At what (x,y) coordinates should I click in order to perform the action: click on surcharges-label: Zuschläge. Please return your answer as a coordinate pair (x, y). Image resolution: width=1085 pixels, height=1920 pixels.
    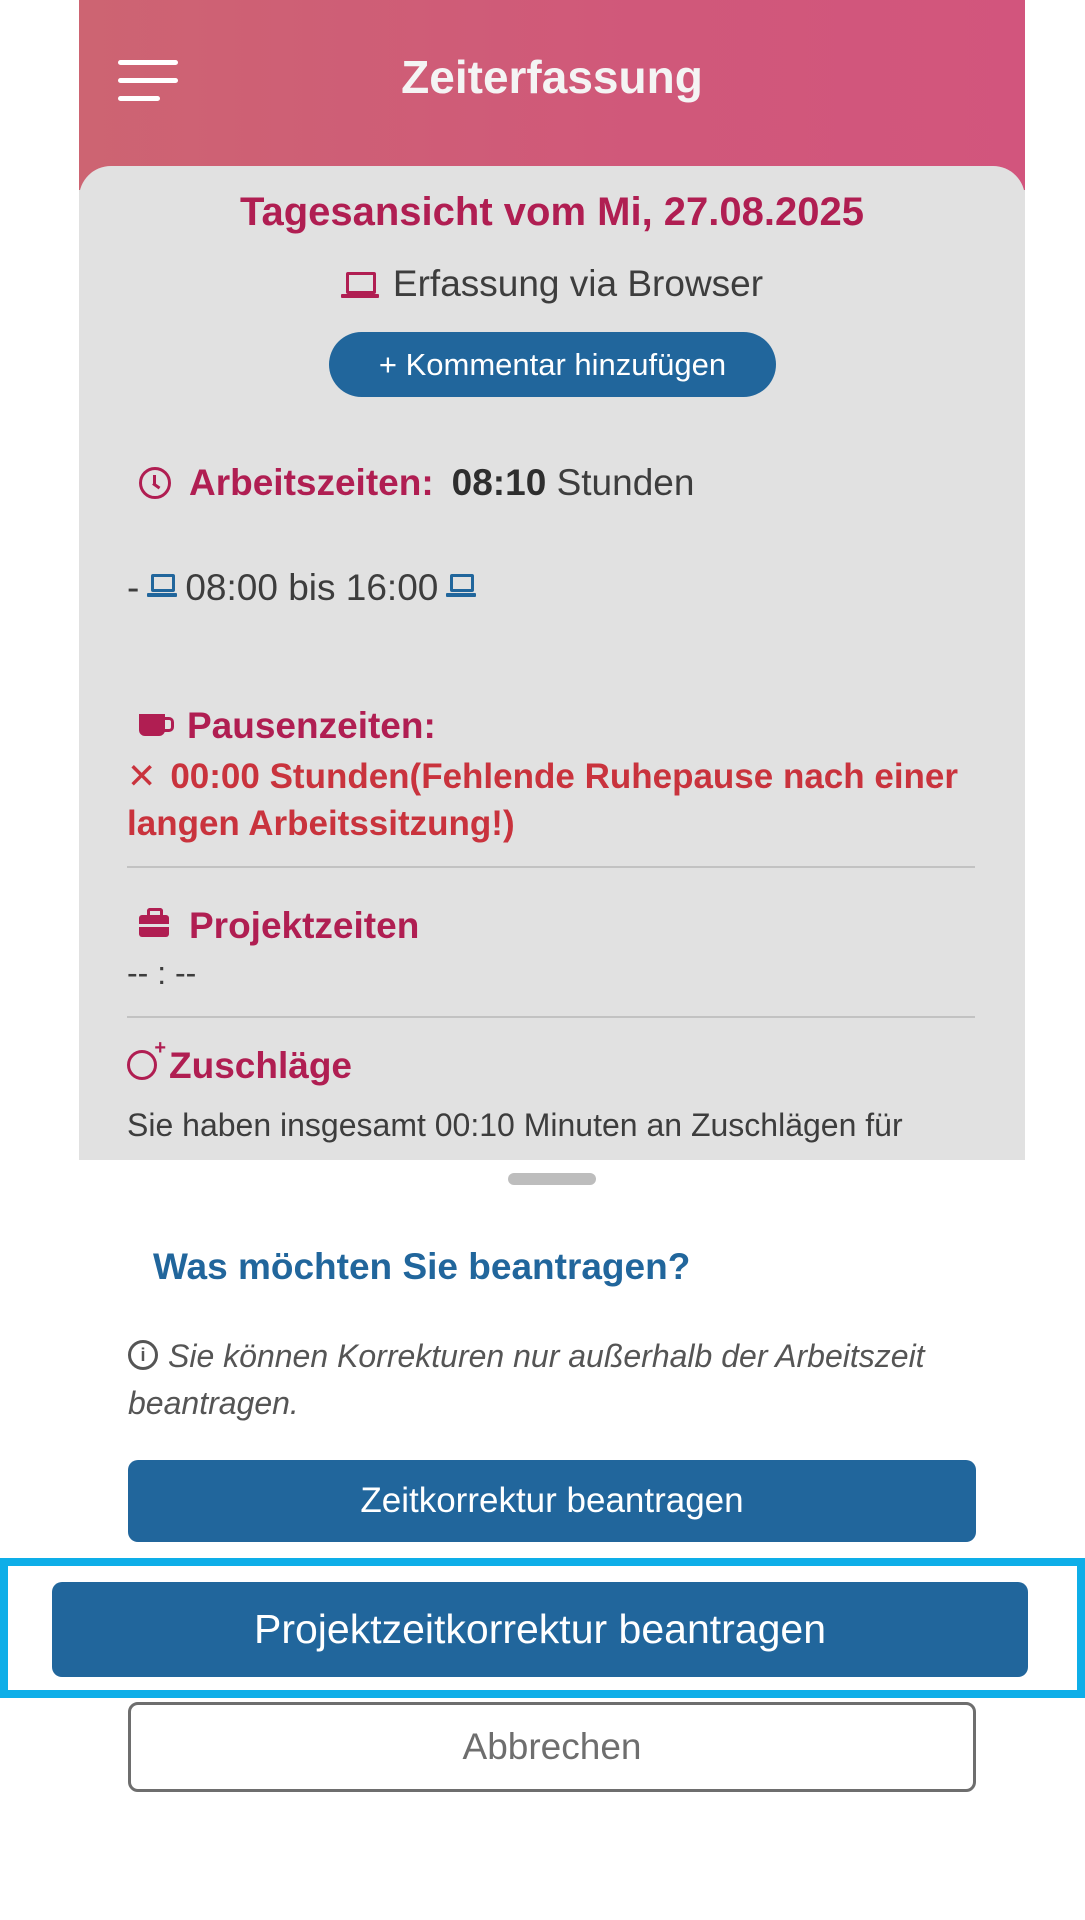
    Looking at the image, I should click on (260, 1065).